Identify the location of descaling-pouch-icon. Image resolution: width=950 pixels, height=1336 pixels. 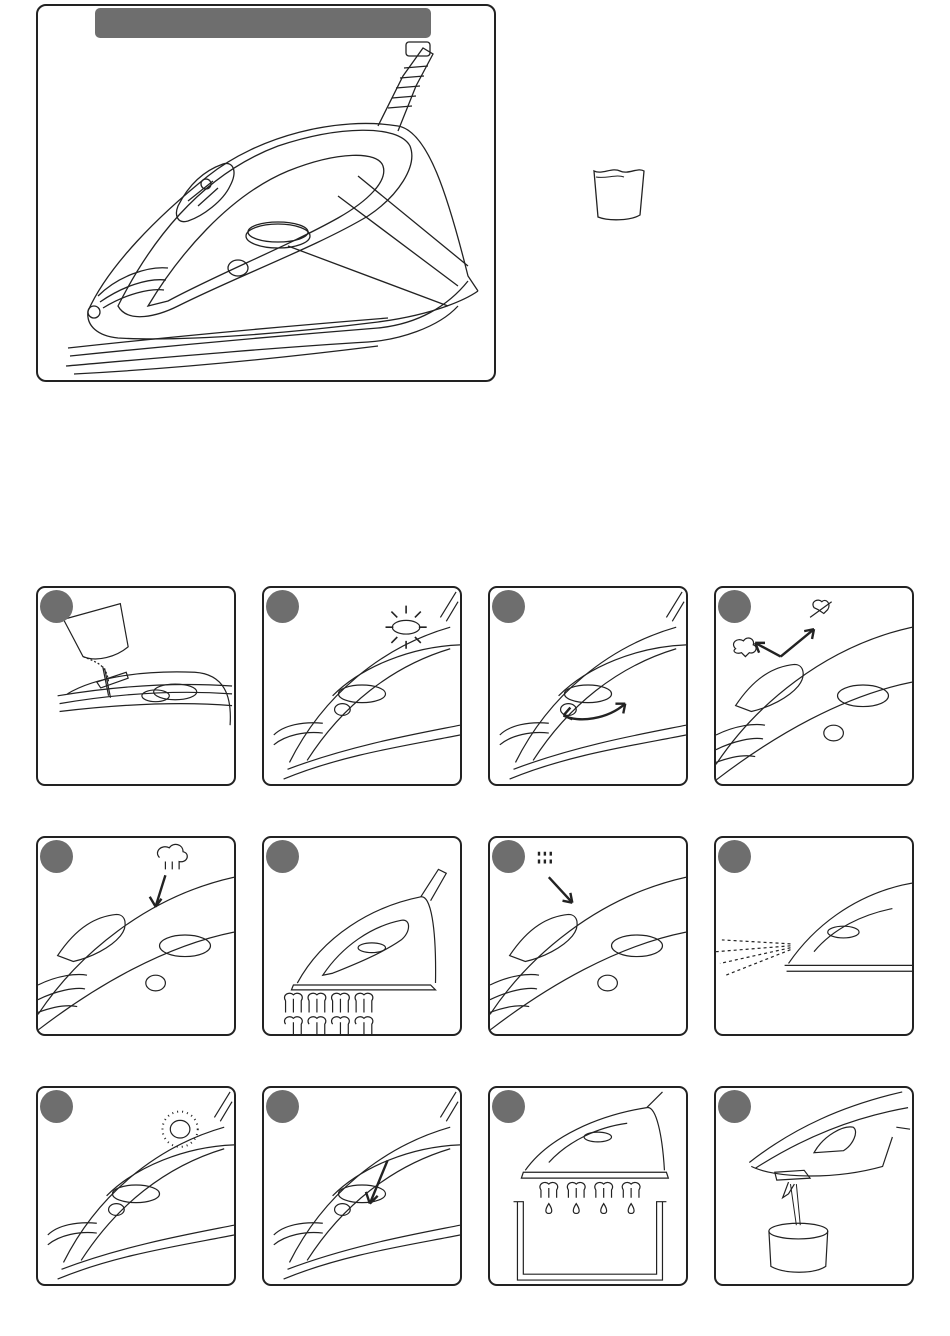
(620, 195).